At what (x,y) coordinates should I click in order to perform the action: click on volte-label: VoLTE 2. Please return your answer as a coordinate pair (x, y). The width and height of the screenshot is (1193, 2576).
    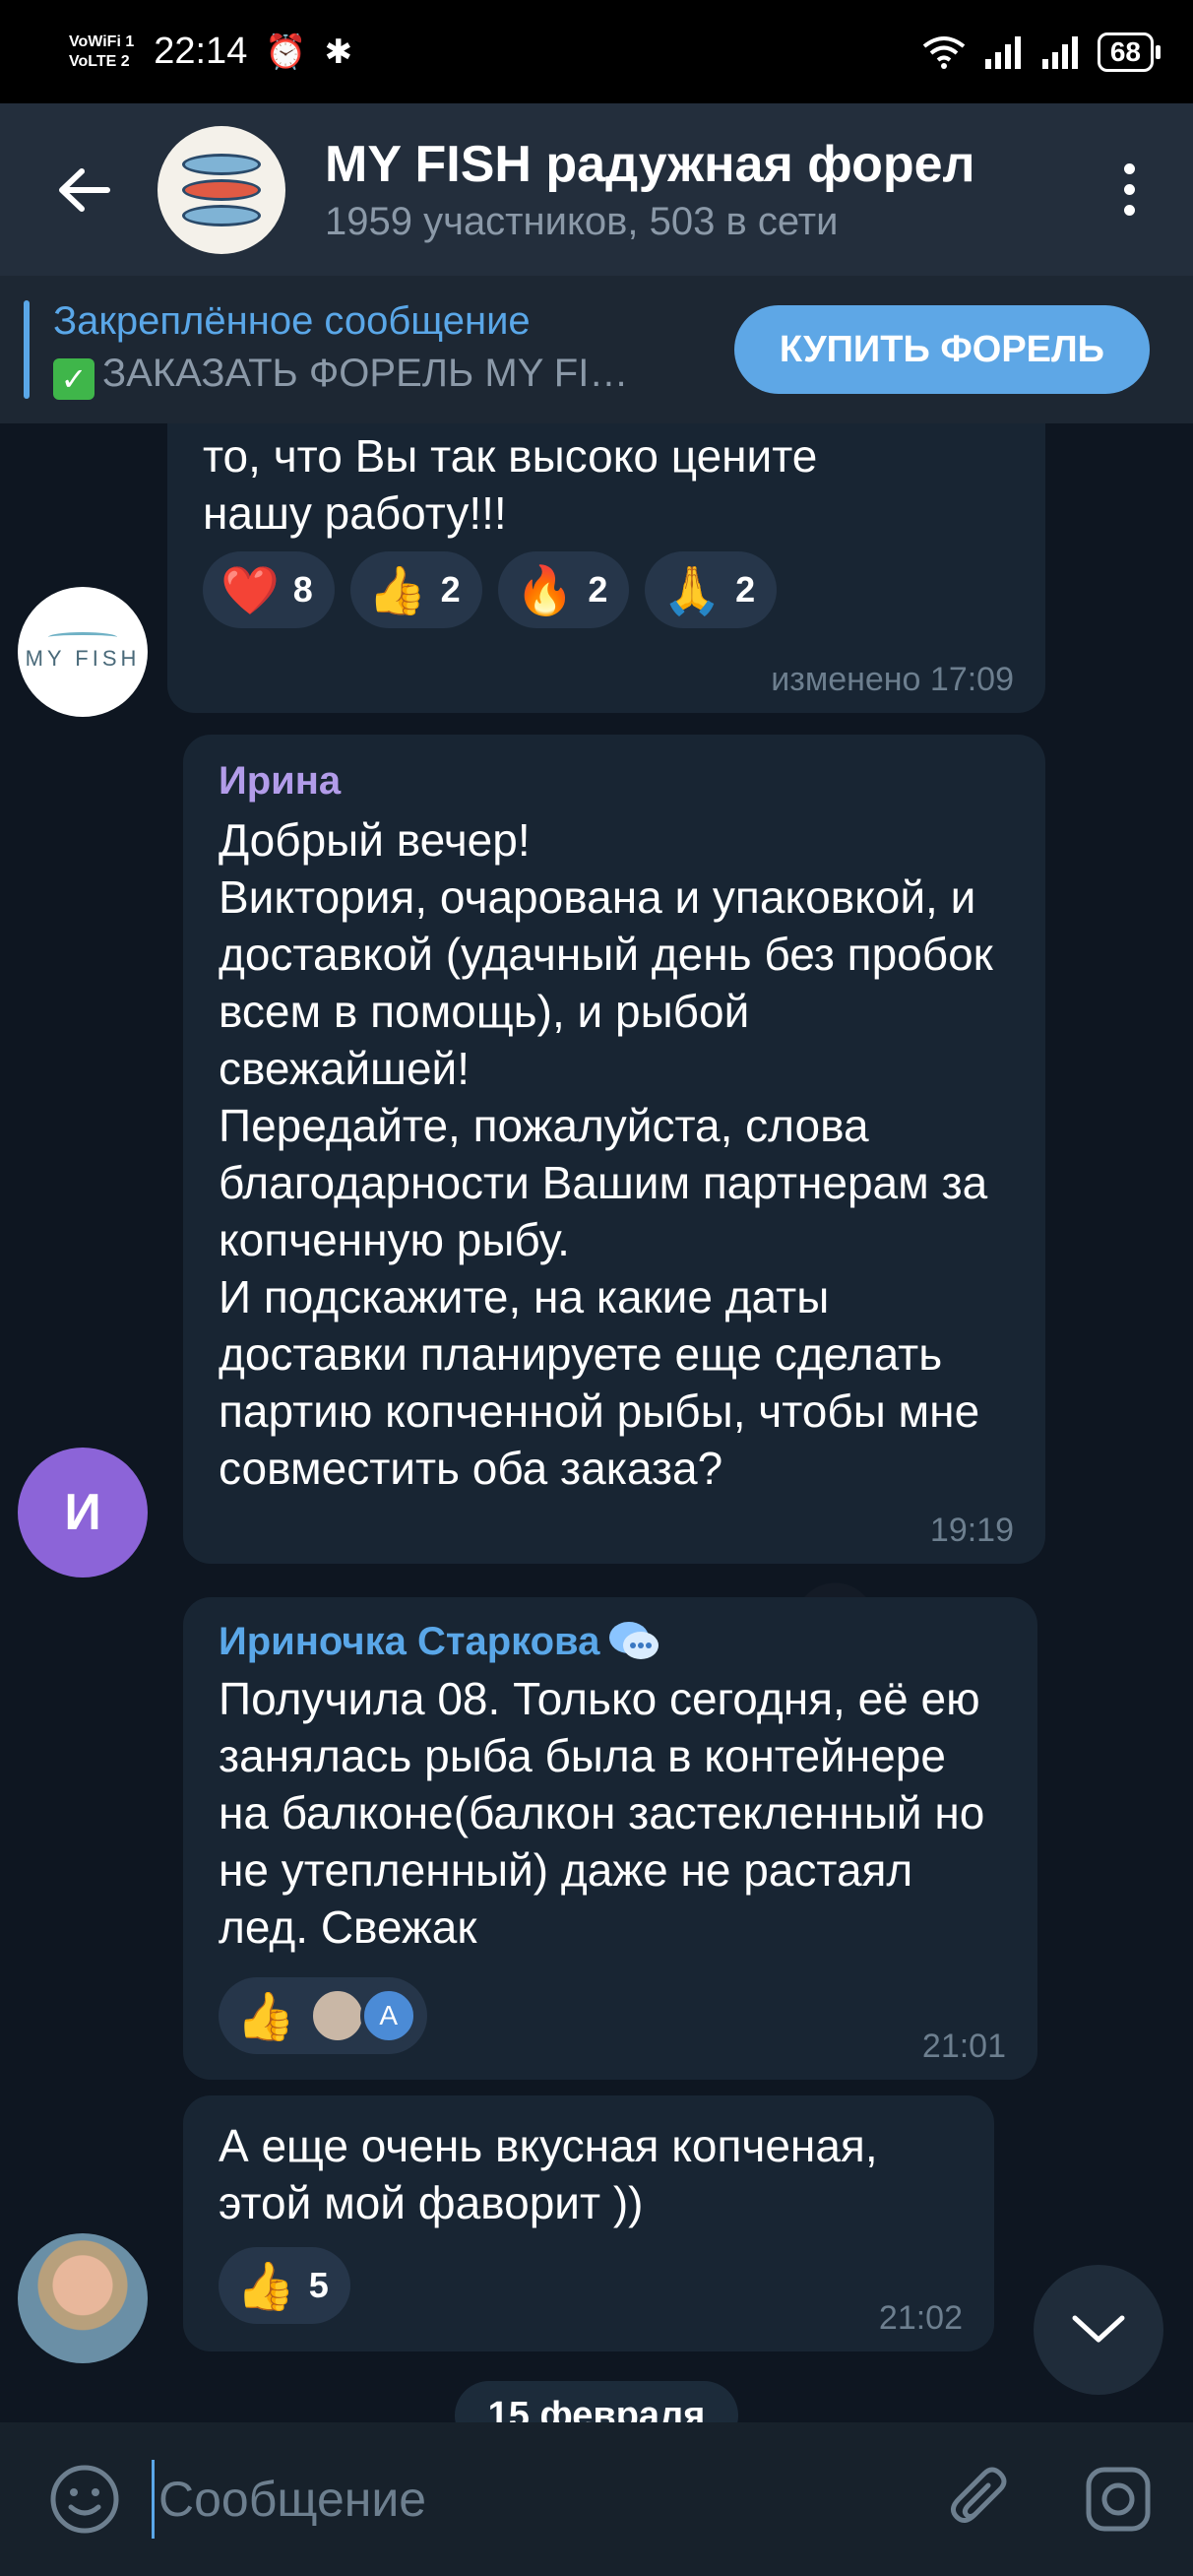
    Looking at the image, I should click on (99, 61).